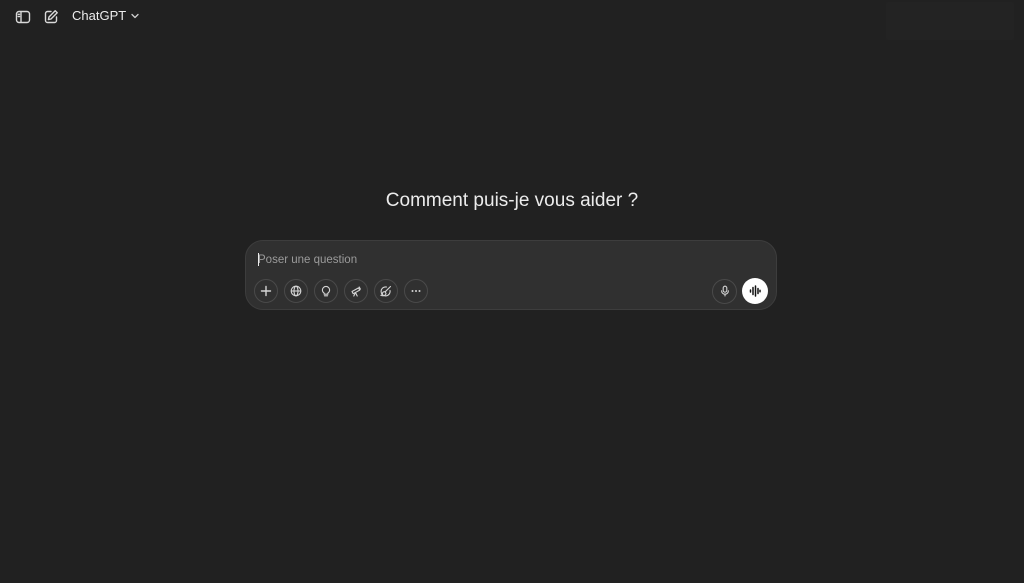  I want to click on paintbrush-icon, so click(386, 291).